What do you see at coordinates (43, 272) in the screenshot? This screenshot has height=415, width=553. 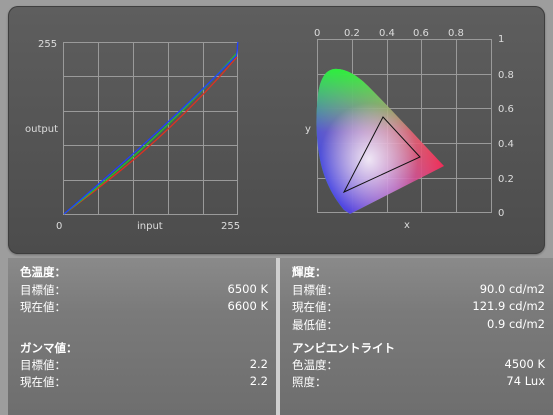 I see `color-temp-header: 色温度：` at bounding box center [43, 272].